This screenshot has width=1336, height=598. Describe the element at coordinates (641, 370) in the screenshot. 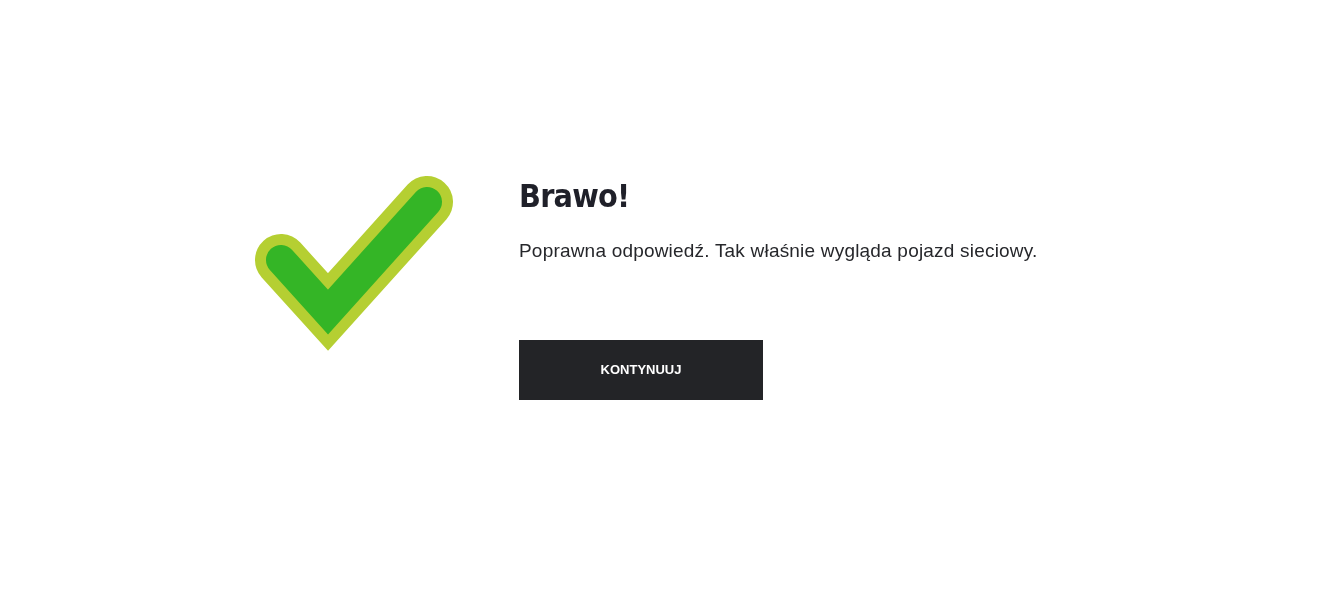

I see `continue-button: KONTYNUUJ` at that location.